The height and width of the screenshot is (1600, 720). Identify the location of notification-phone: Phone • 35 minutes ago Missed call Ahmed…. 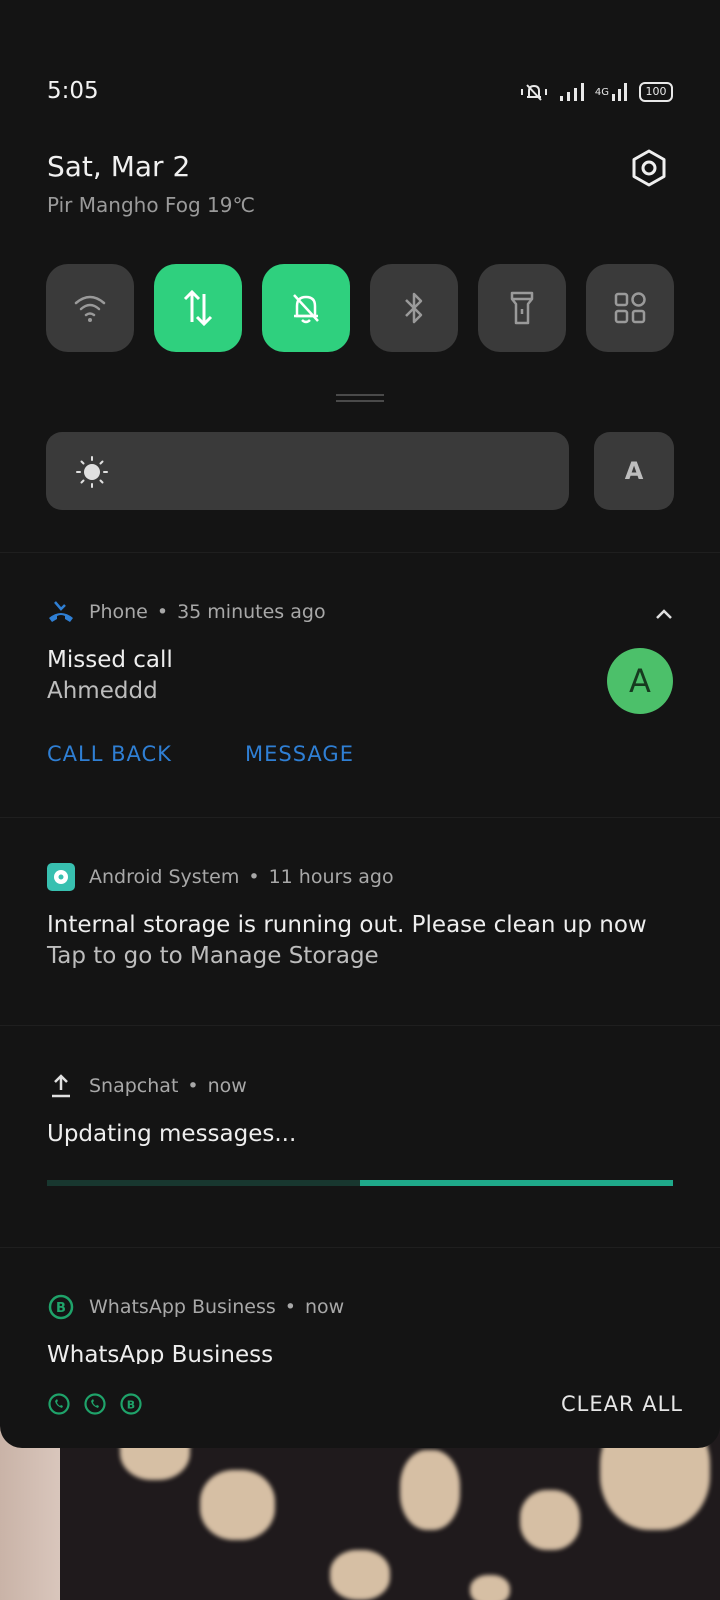
(360, 692).